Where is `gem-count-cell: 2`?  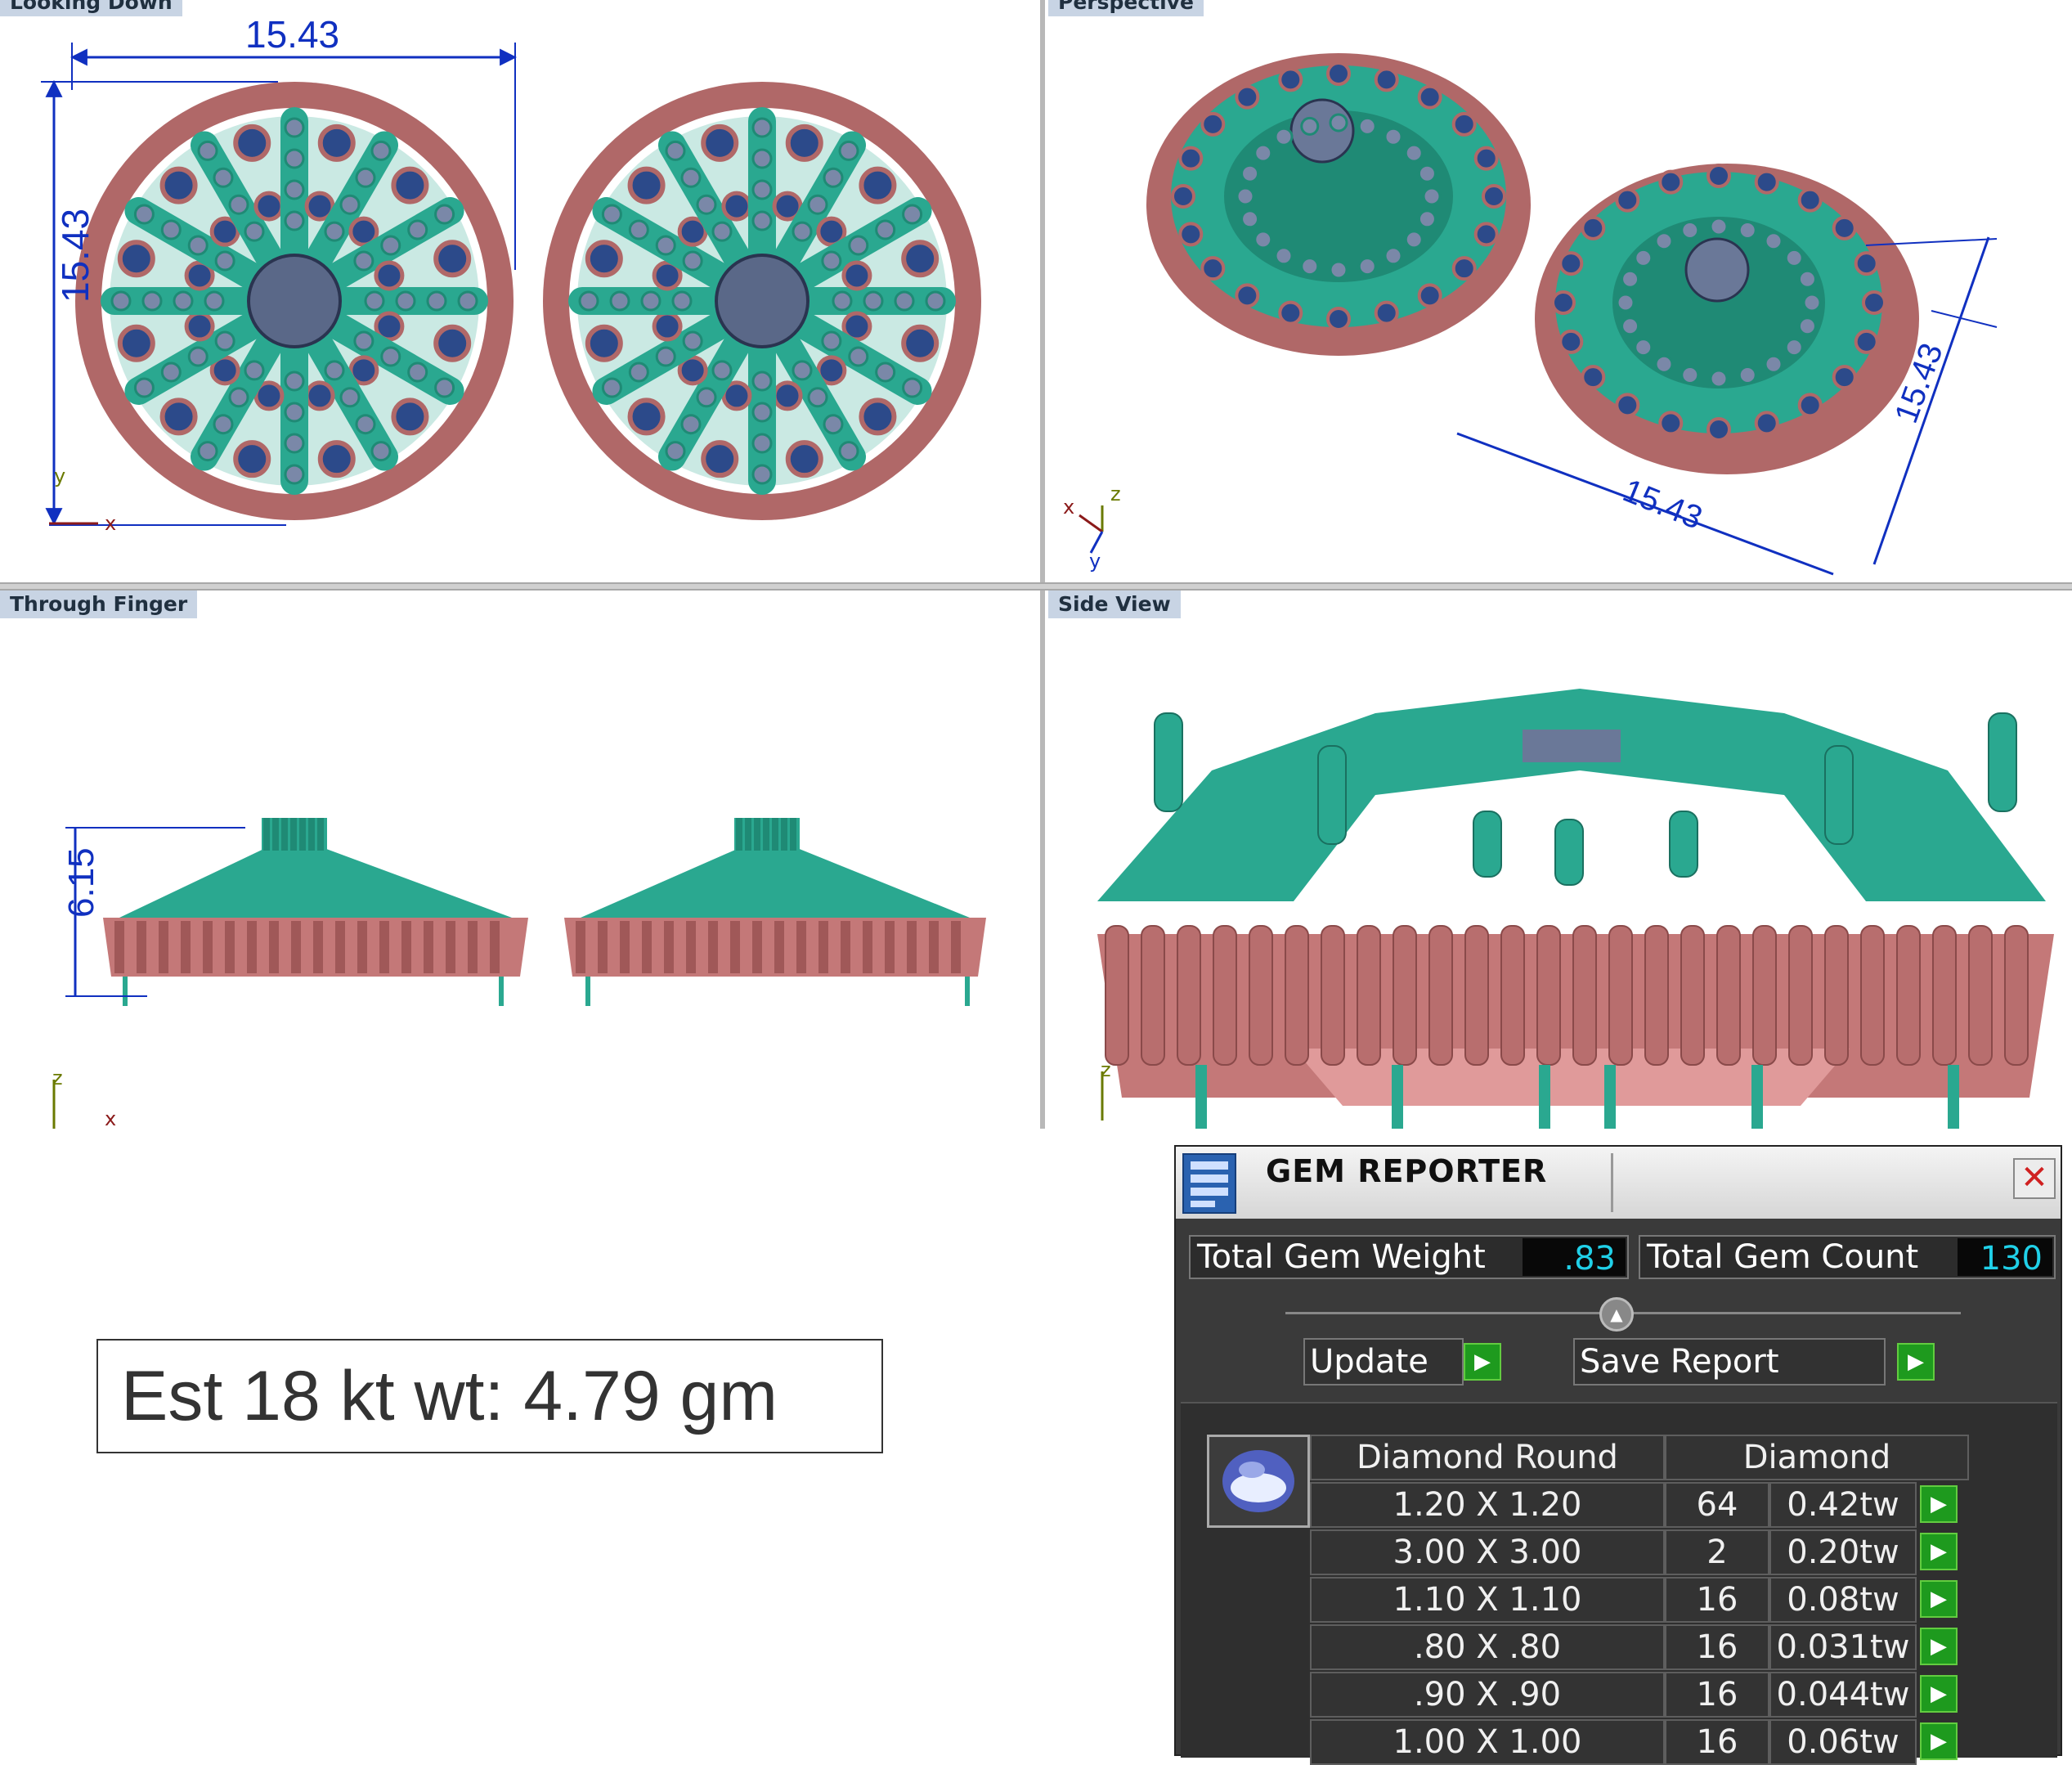
gem-count-cell: 2 is located at coordinates (1717, 1552).